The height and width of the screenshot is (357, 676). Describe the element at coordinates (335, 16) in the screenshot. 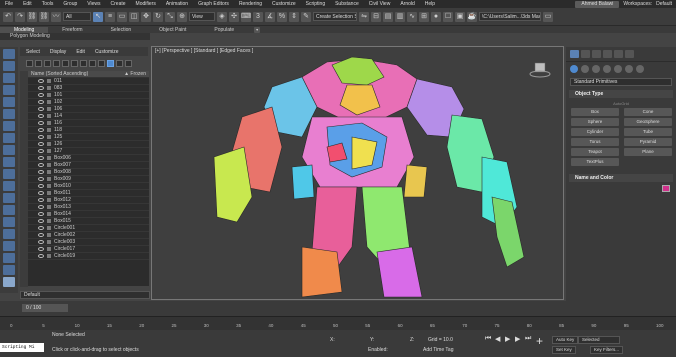

I see `named-selection-dropdown: Create Selection Se` at that location.